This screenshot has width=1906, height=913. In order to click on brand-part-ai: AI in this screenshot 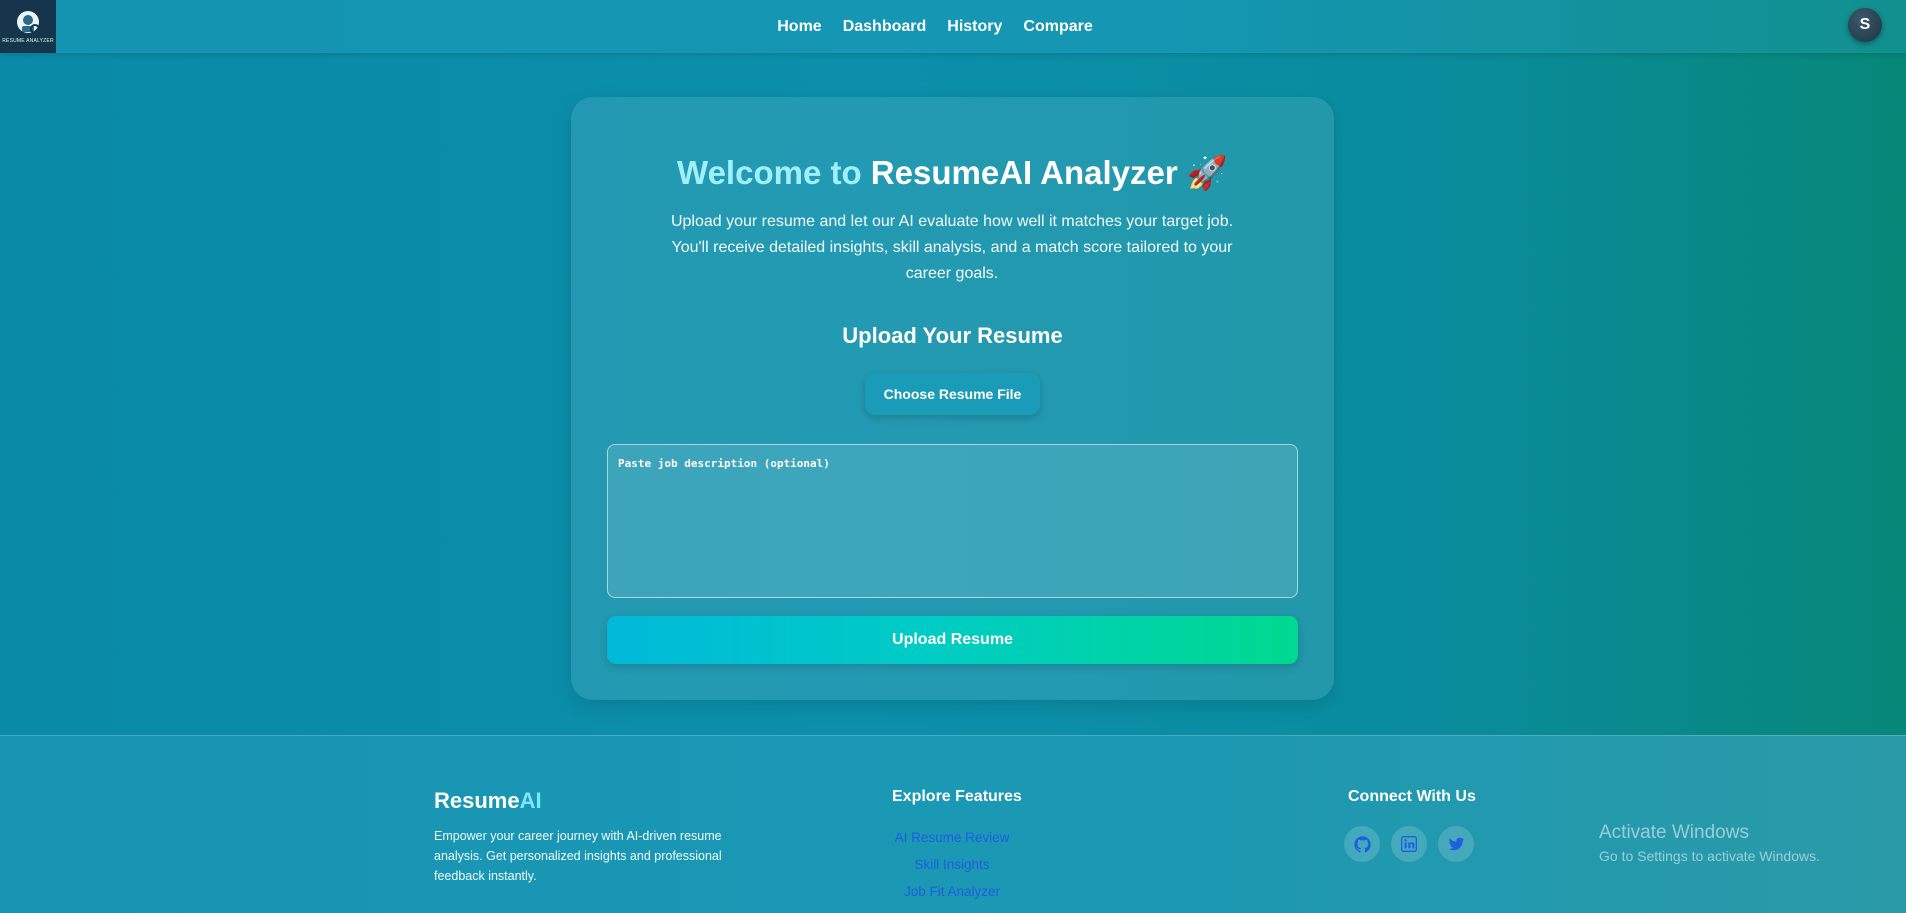, I will do `click(530, 800)`.